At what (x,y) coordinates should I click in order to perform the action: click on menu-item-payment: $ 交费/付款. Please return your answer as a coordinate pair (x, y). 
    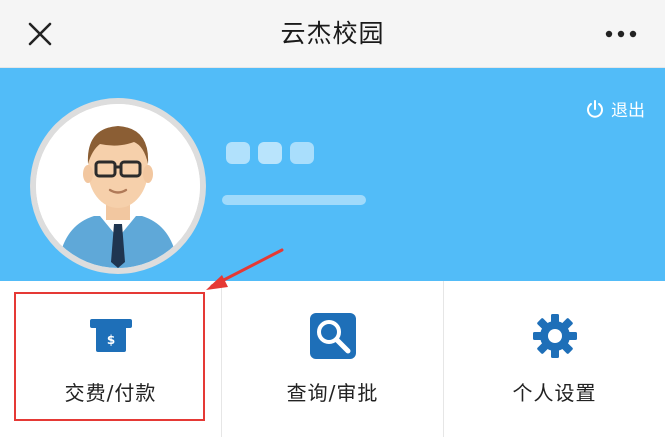
    Looking at the image, I should click on (110, 359).